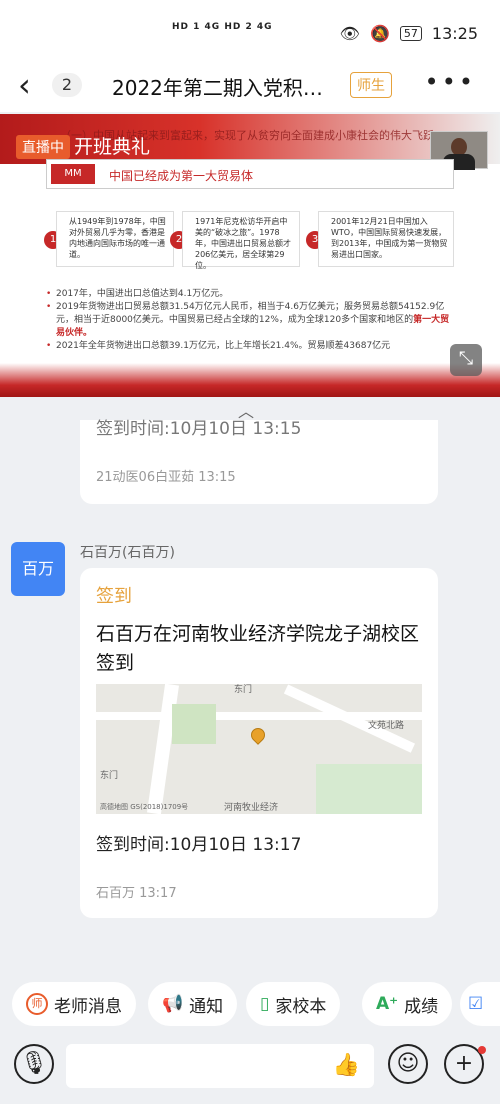 The image size is (500, 1104). I want to click on message-footer: 石百万 13:17, so click(136, 893).